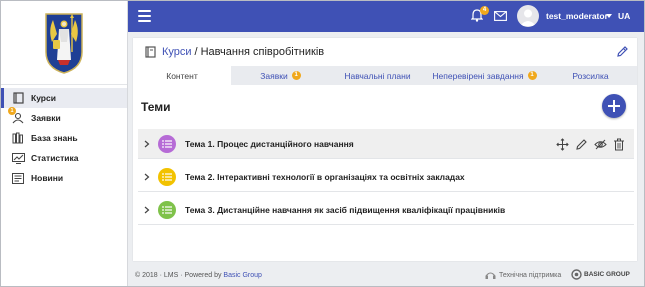 This screenshot has height=287, width=645. I want to click on tab-label: Контент, so click(182, 75).